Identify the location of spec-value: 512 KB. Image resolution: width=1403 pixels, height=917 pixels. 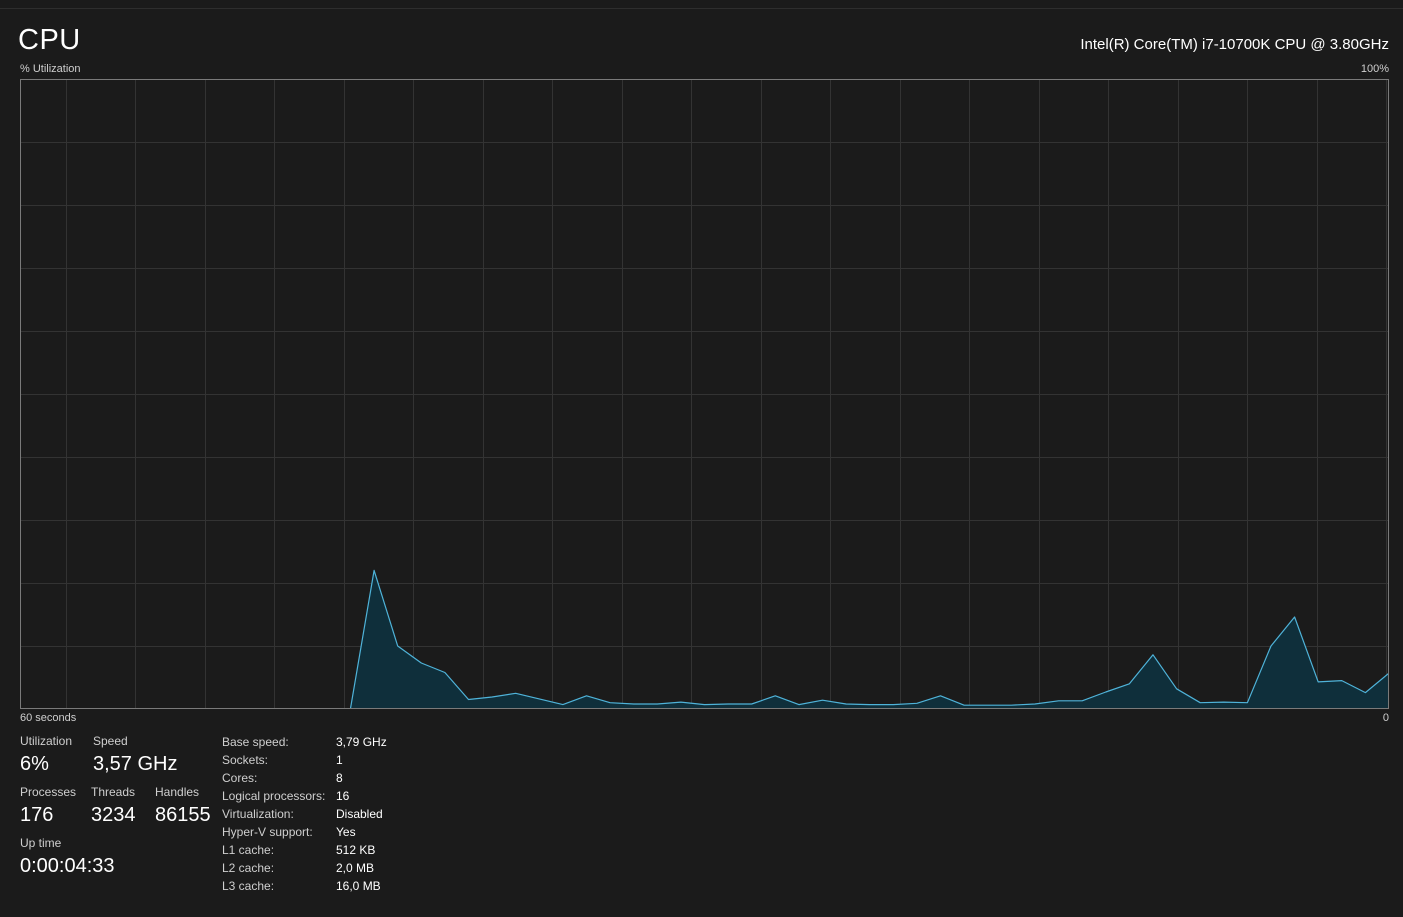
(356, 850).